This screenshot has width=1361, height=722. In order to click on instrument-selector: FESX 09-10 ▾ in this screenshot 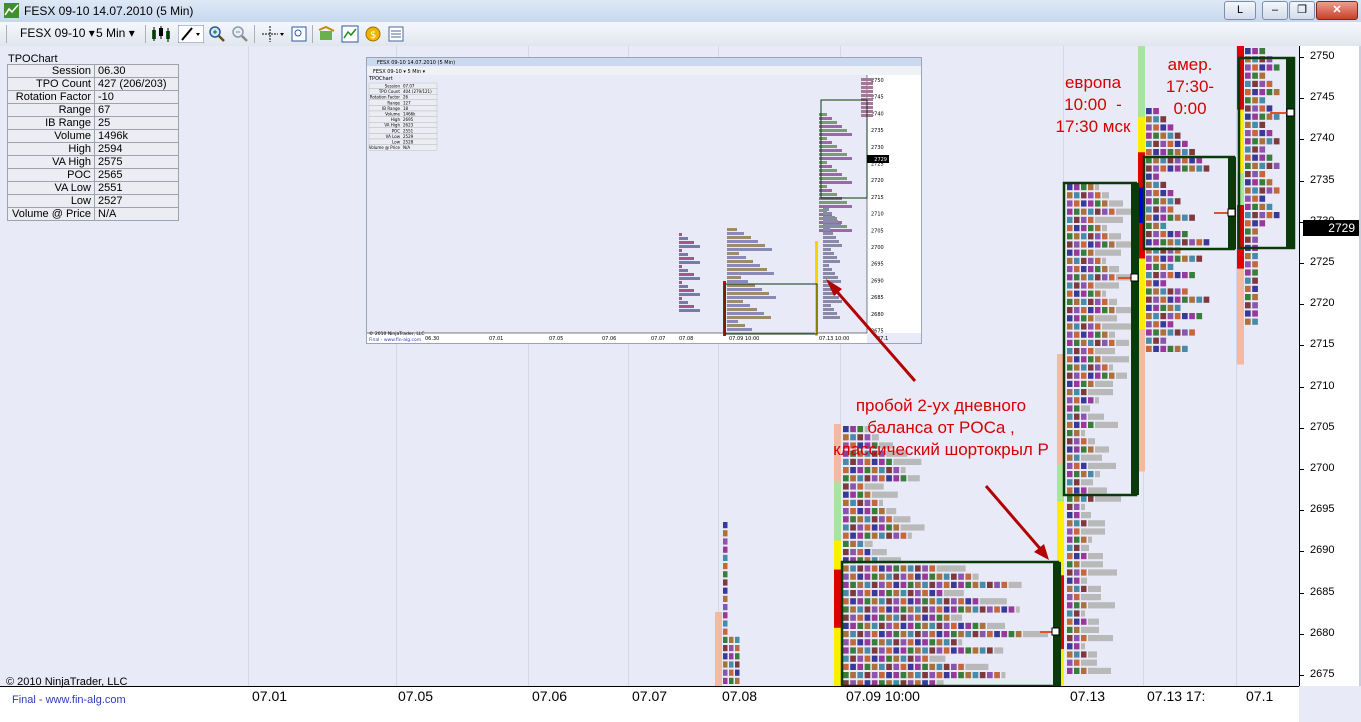, I will do `click(57, 33)`.